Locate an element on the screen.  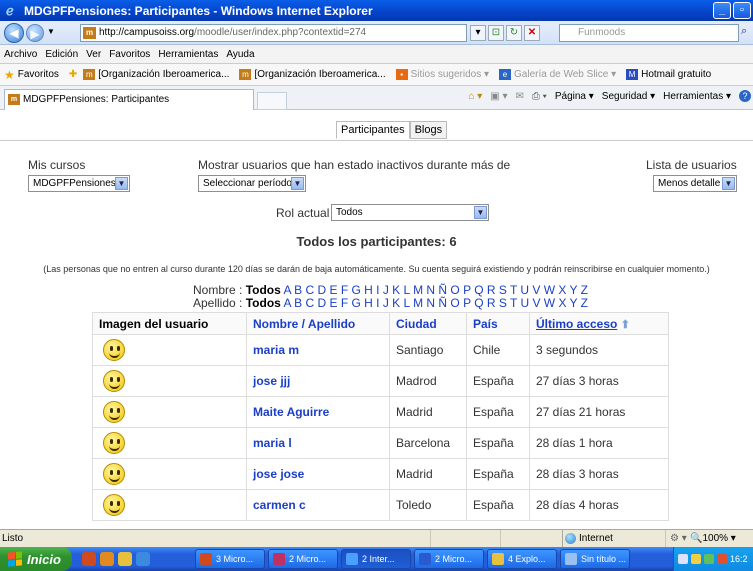
user-name-link: jose jjj is located at coordinates (318, 381).